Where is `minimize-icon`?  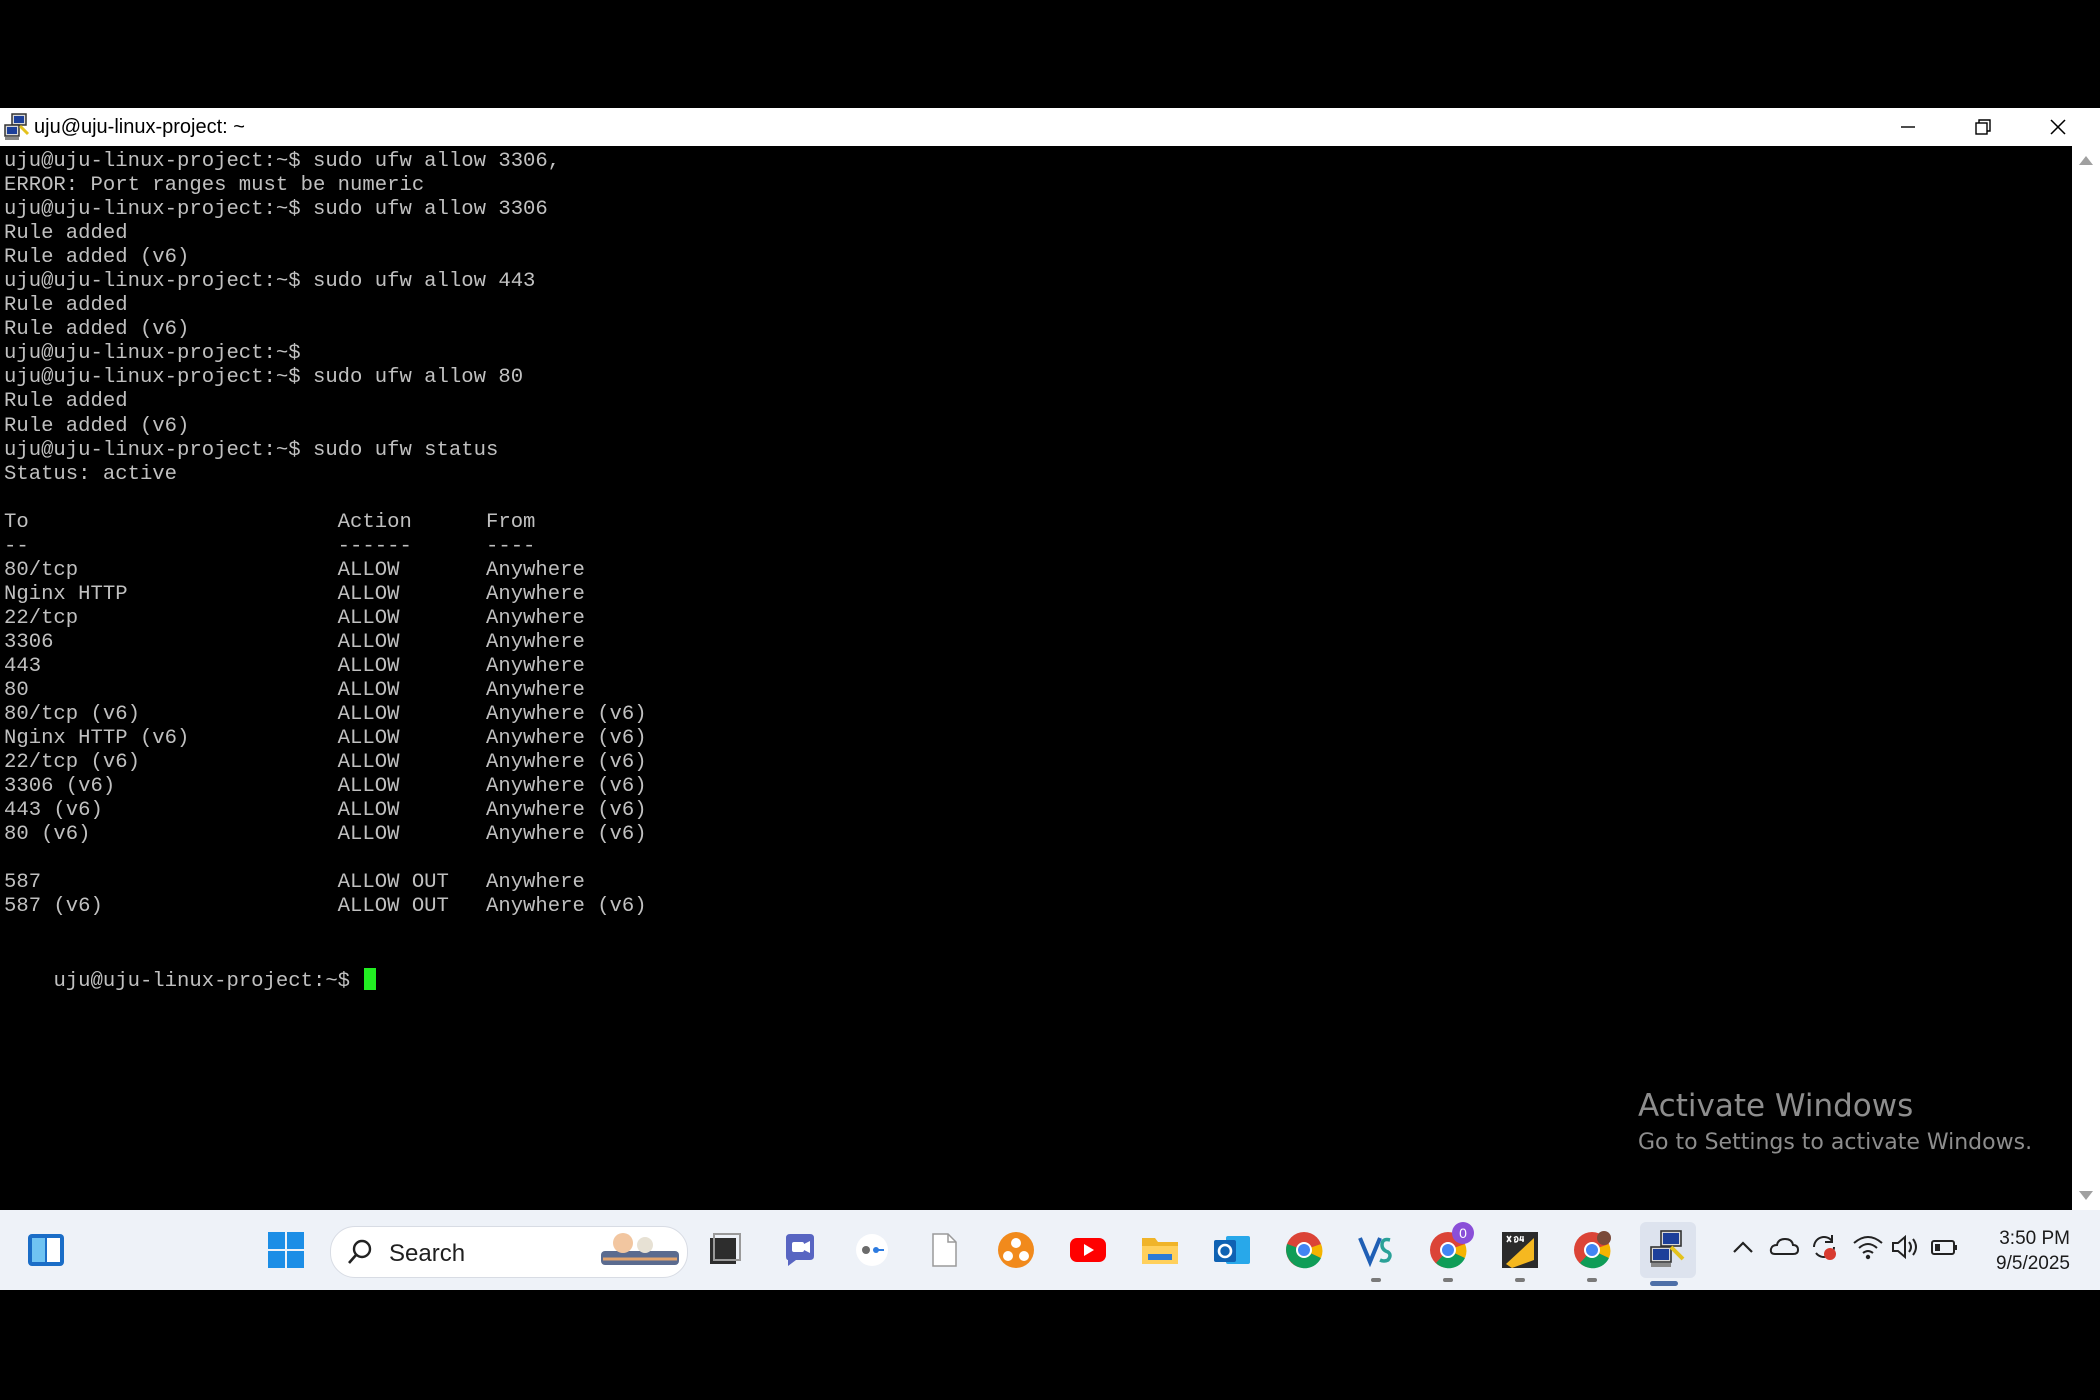 minimize-icon is located at coordinates (1907, 127).